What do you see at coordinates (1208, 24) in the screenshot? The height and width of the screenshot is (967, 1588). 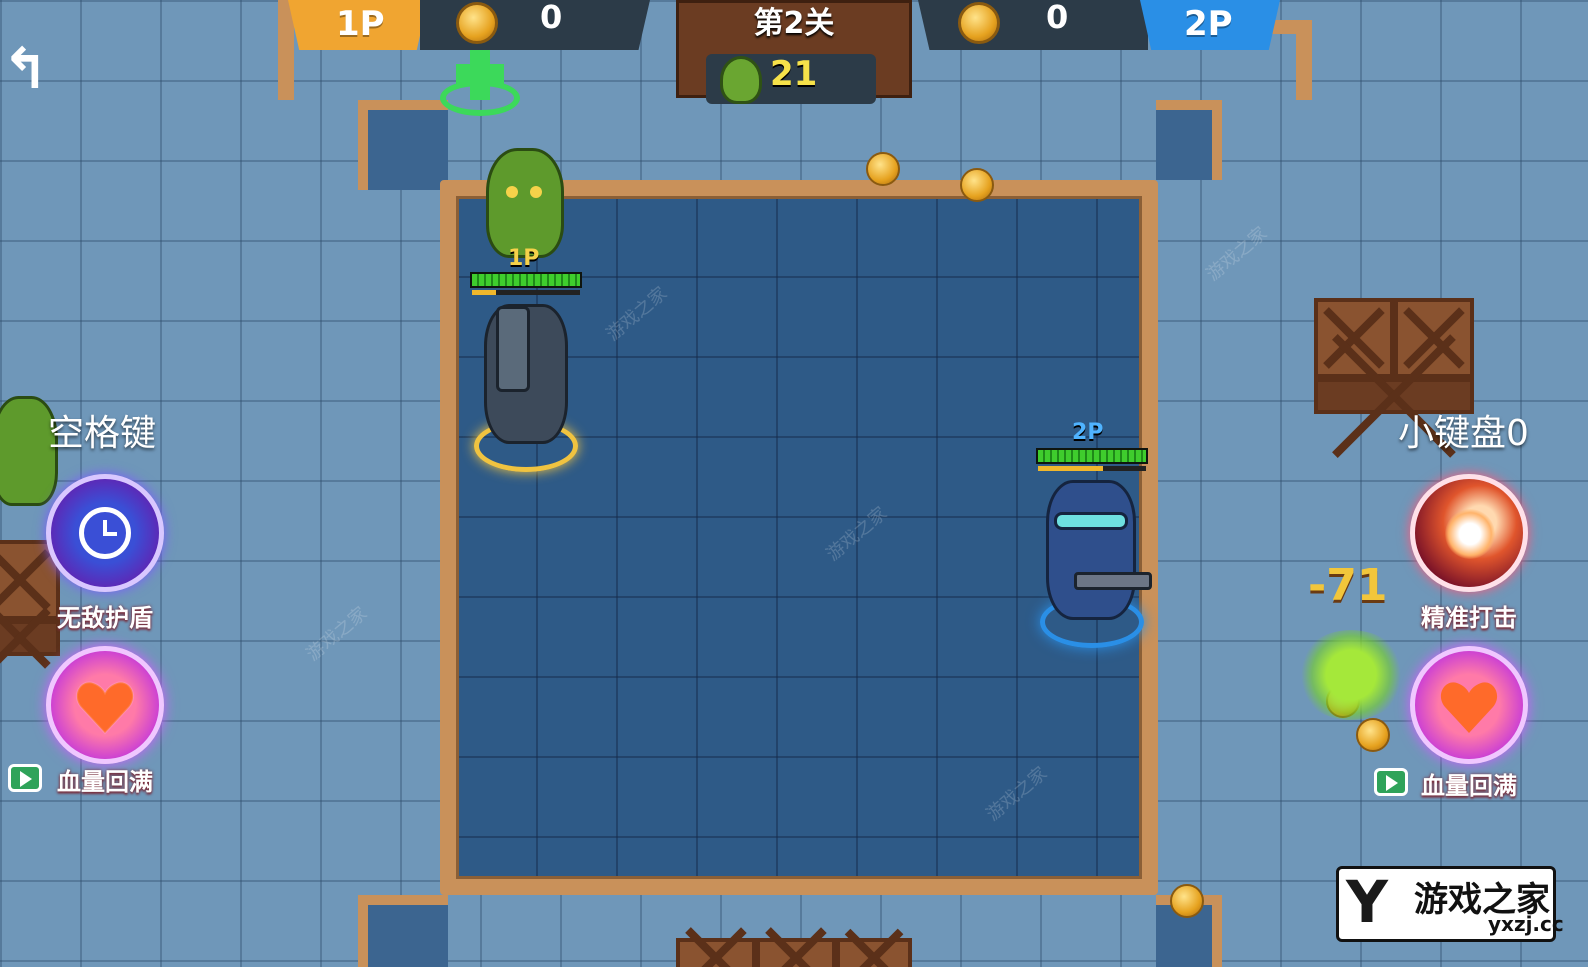 I see `p2-hud-label: 2P` at bounding box center [1208, 24].